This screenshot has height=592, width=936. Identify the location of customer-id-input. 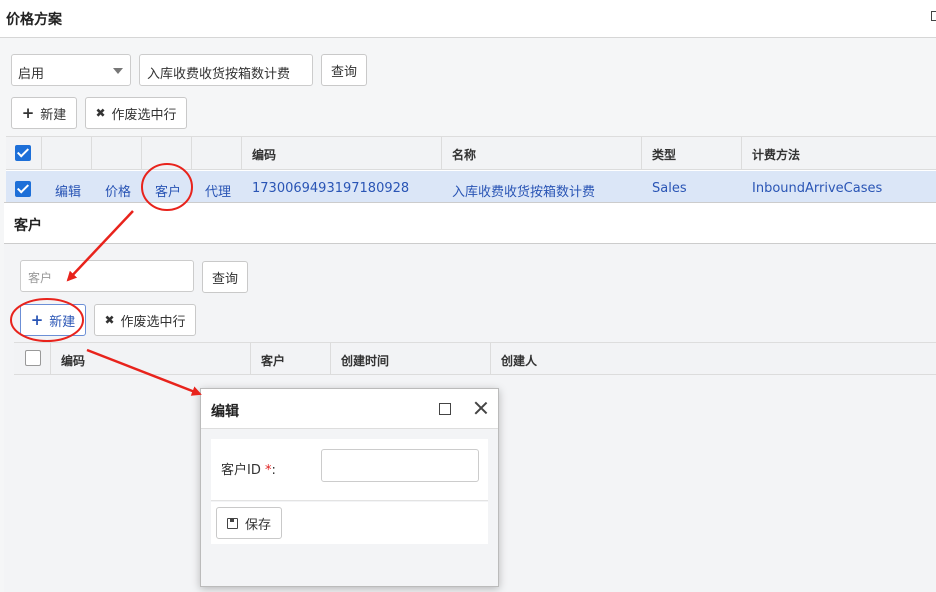
(400, 465).